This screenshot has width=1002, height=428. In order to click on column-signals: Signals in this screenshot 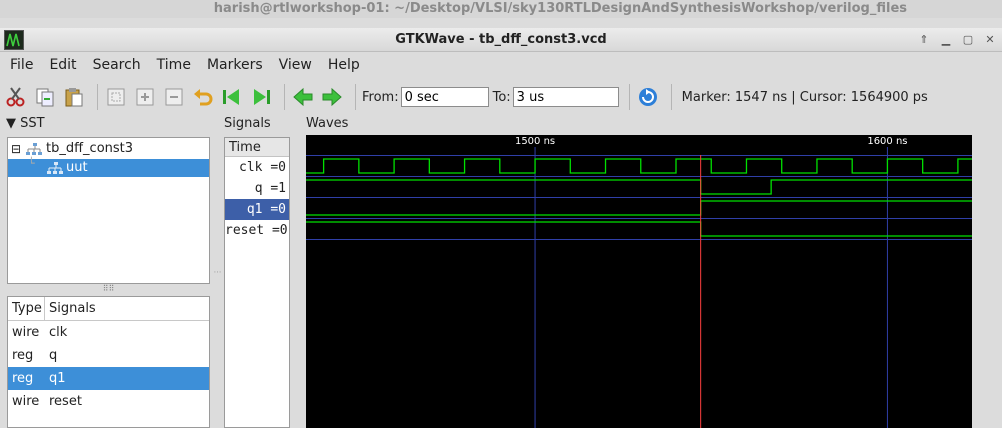, I will do `click(70, 308)`.